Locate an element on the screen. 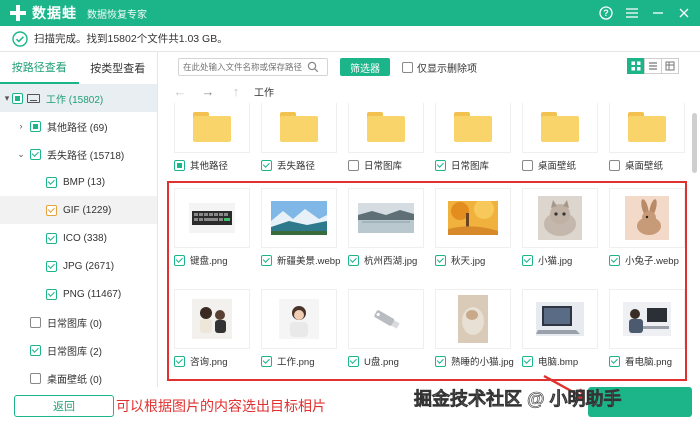 The width and height of the screenshot is (700, 427). tree-item-ico: ICO (338) is located at coordinates (78, 238).